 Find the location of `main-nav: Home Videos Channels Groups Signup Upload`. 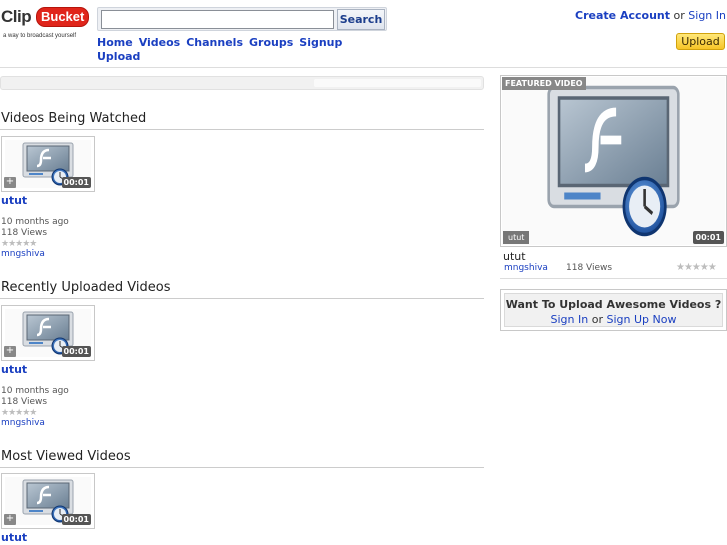

main-nav: Home Videos Channels Groups Signup Upload is located at coordinates (227, 50).